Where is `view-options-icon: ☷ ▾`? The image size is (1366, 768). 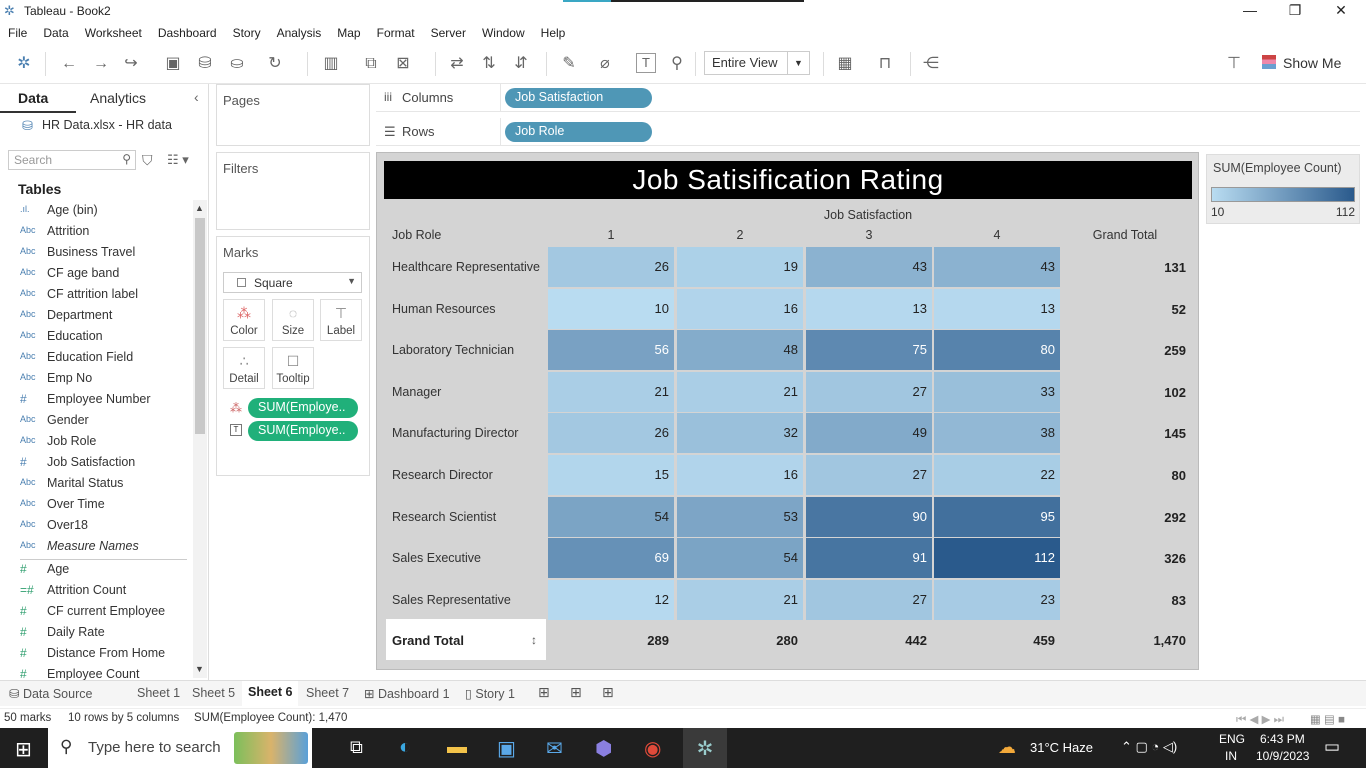 view-options-icon: ☷ ▾ is located at coordinates (178, 160).